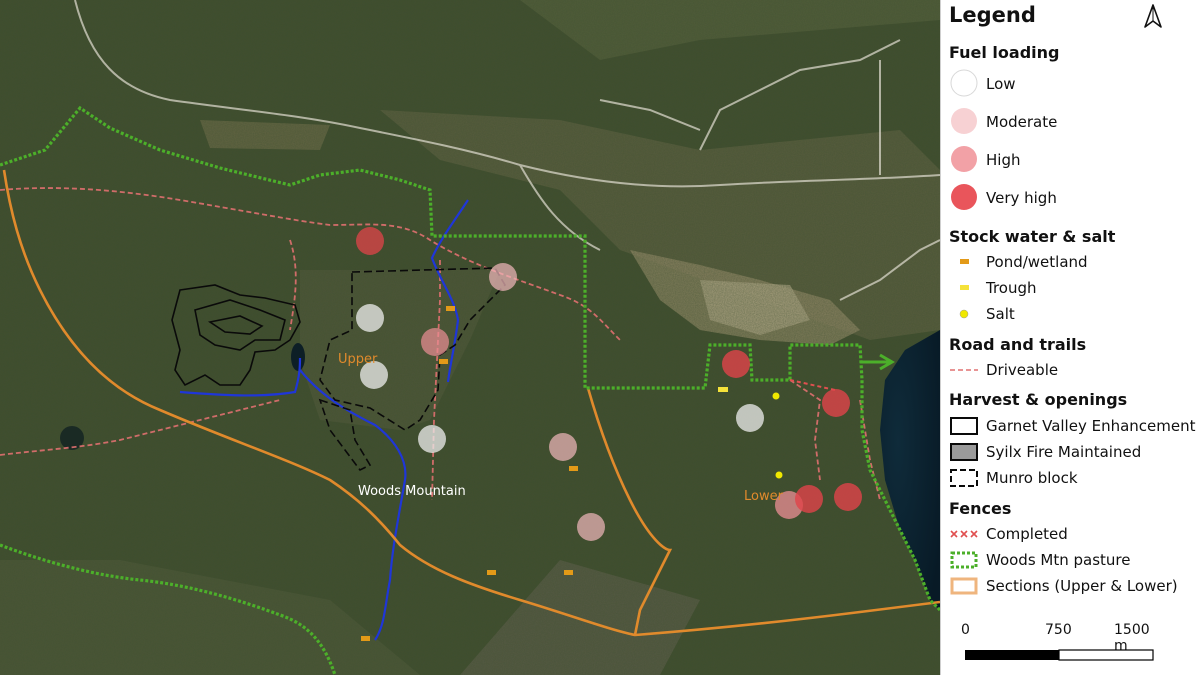 This screenshot has width=1200, height=675. What do you see at coordinates (1070, 370) in the screenshot?
I see `legend-item-driveable: Driveable` at bounding box center [1070, 370].